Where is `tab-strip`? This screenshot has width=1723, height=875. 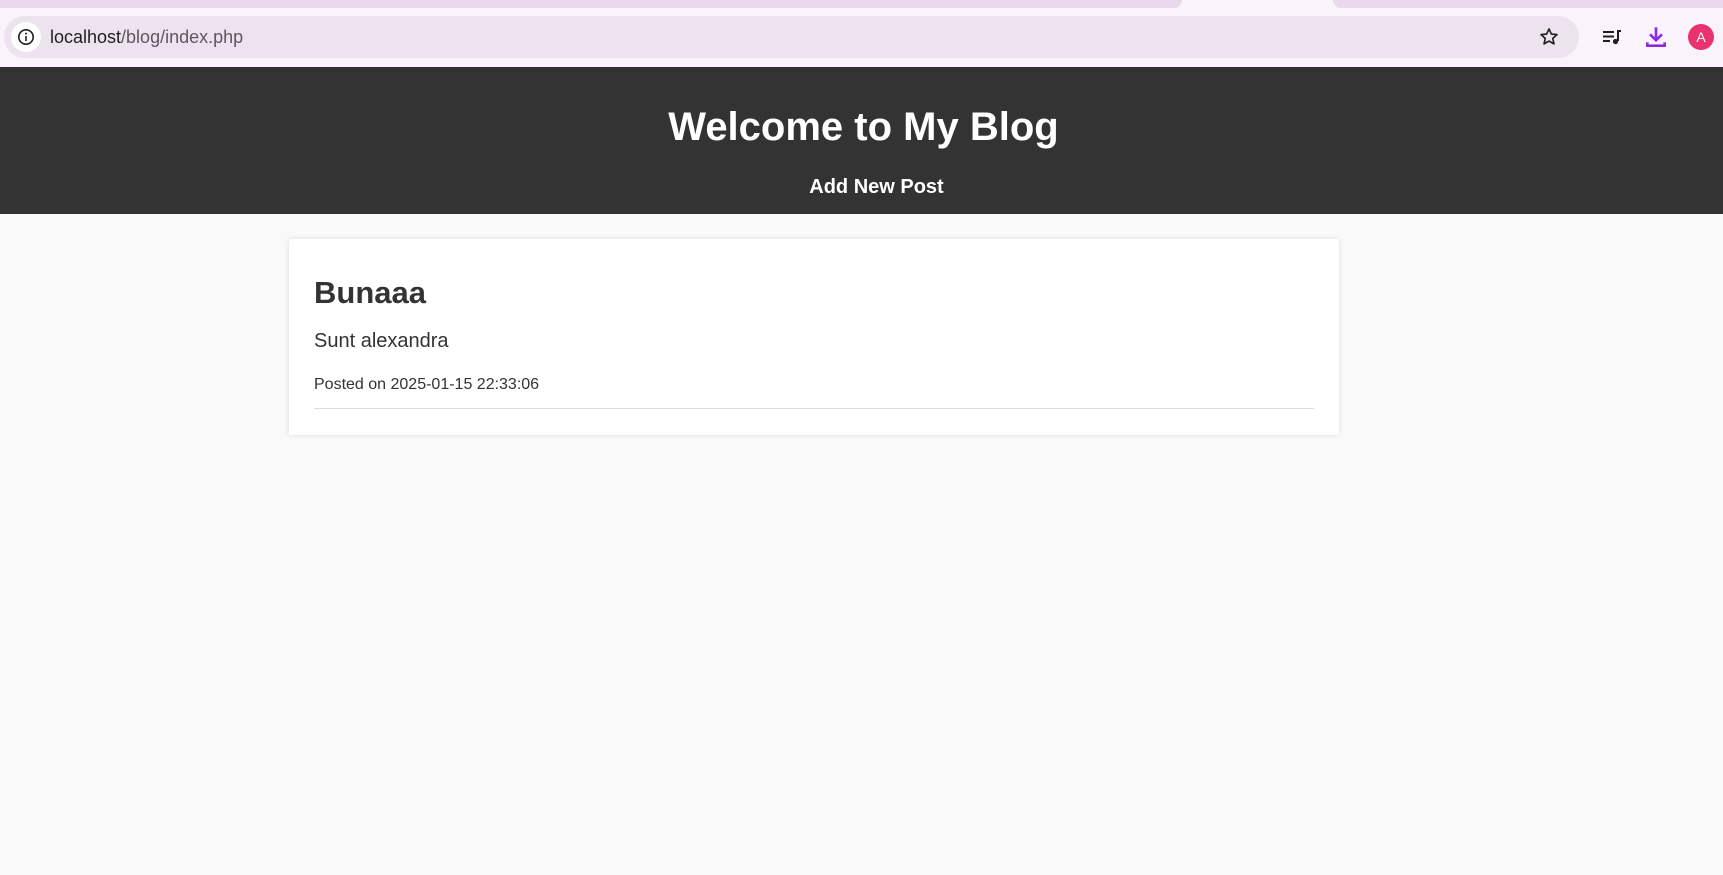
tab-strip is located at coordinates (861, 5).